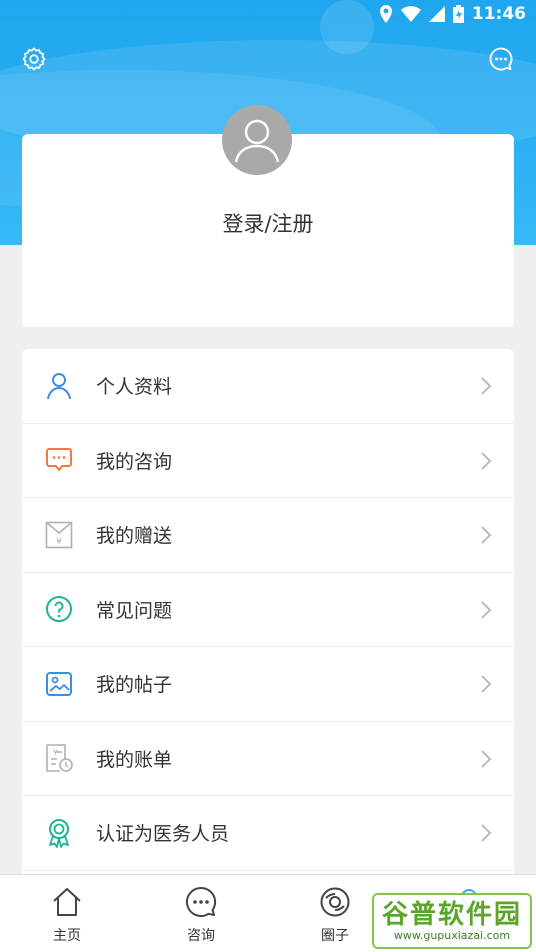  Describe the element at coordinates (451, 914) in the screenshot. I see `watermark-title: 谷普软件园` at that location.